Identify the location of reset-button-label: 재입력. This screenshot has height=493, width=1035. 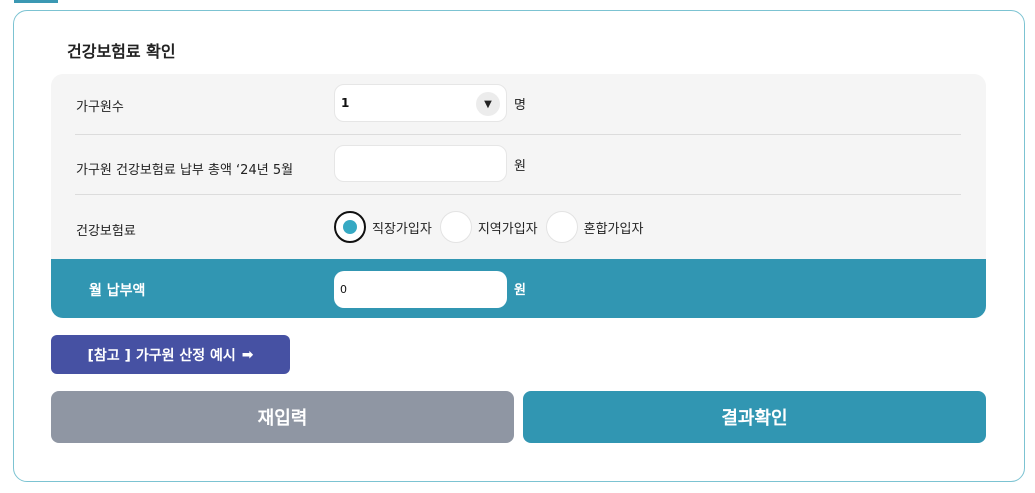
(282, 418).